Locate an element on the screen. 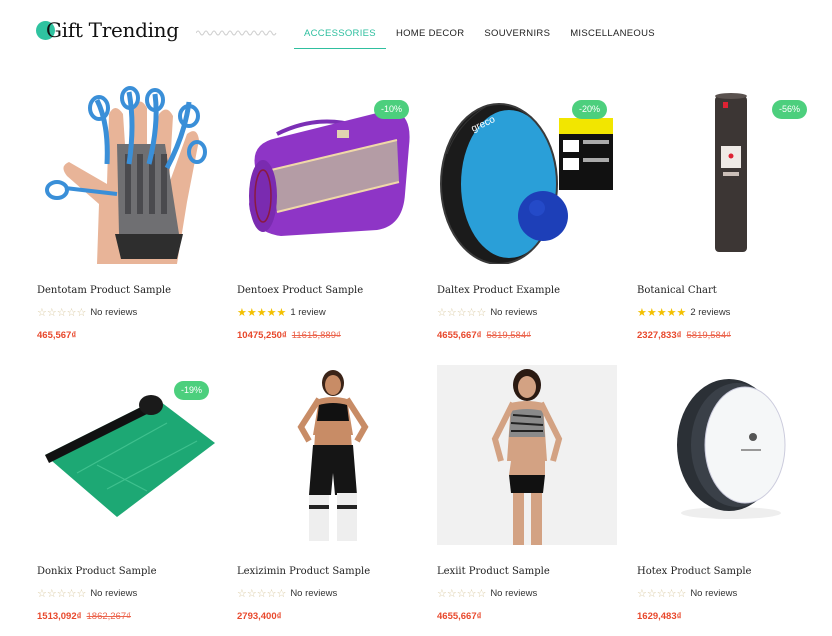 The image size is (832, 636). product-price: 2327,833₫ 5819,584₫ is located at coordinates (684, 335).